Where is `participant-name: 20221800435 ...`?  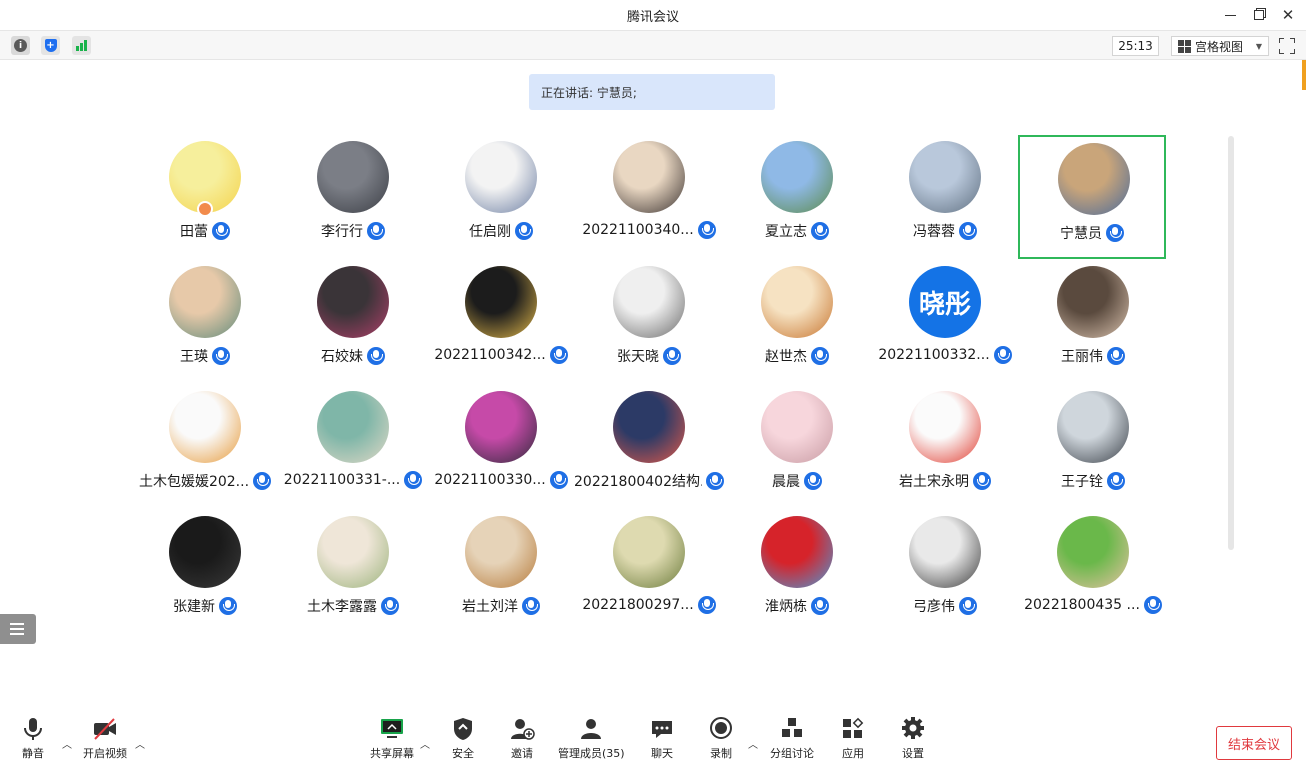
participant-name: 20221800435 ... is located at coordinates (1082, 605).